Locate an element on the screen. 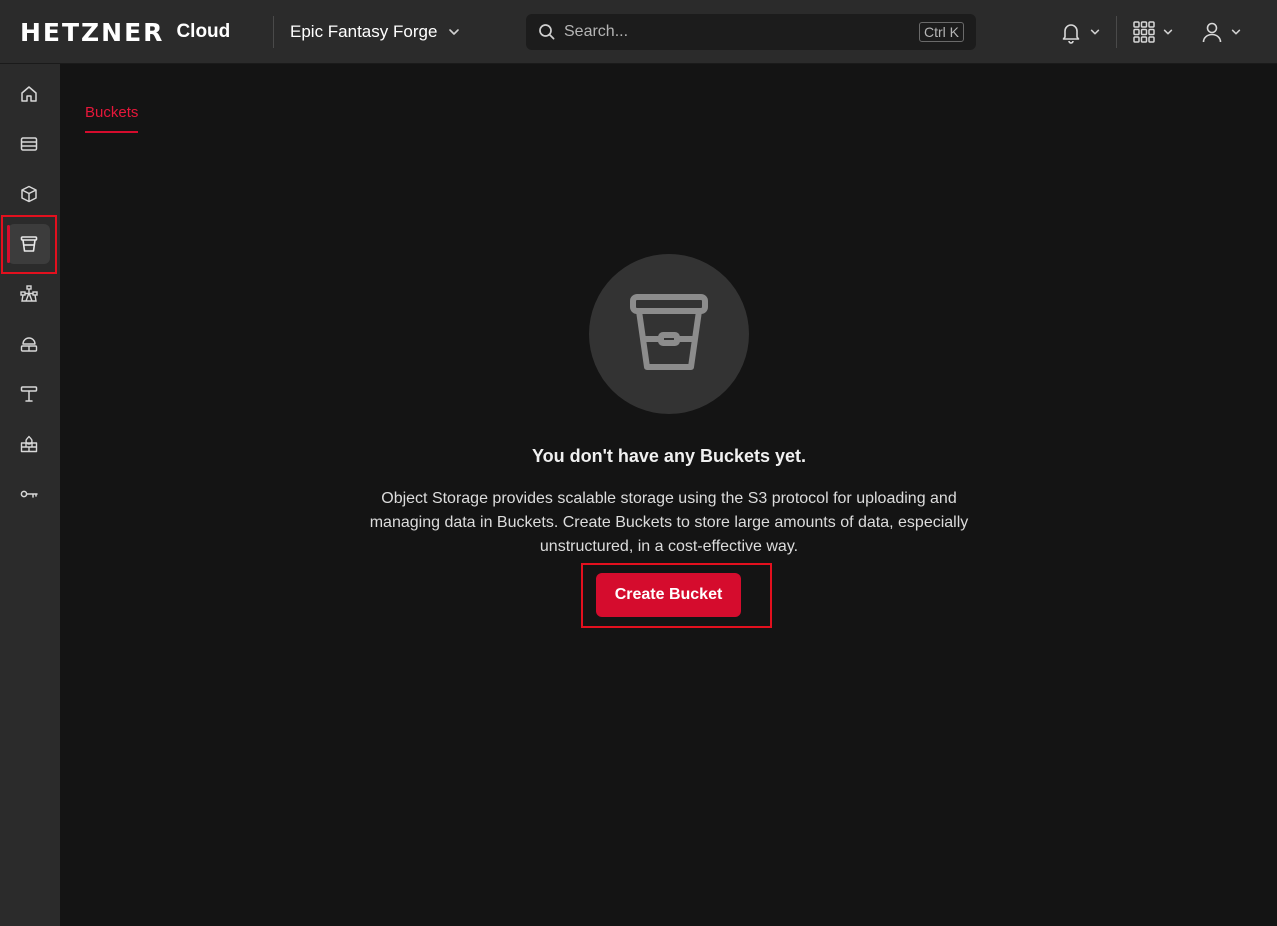 Image resolution: width=1277 pixels, height=926 pixels. cube-icon is located at coordinates (29, 194).